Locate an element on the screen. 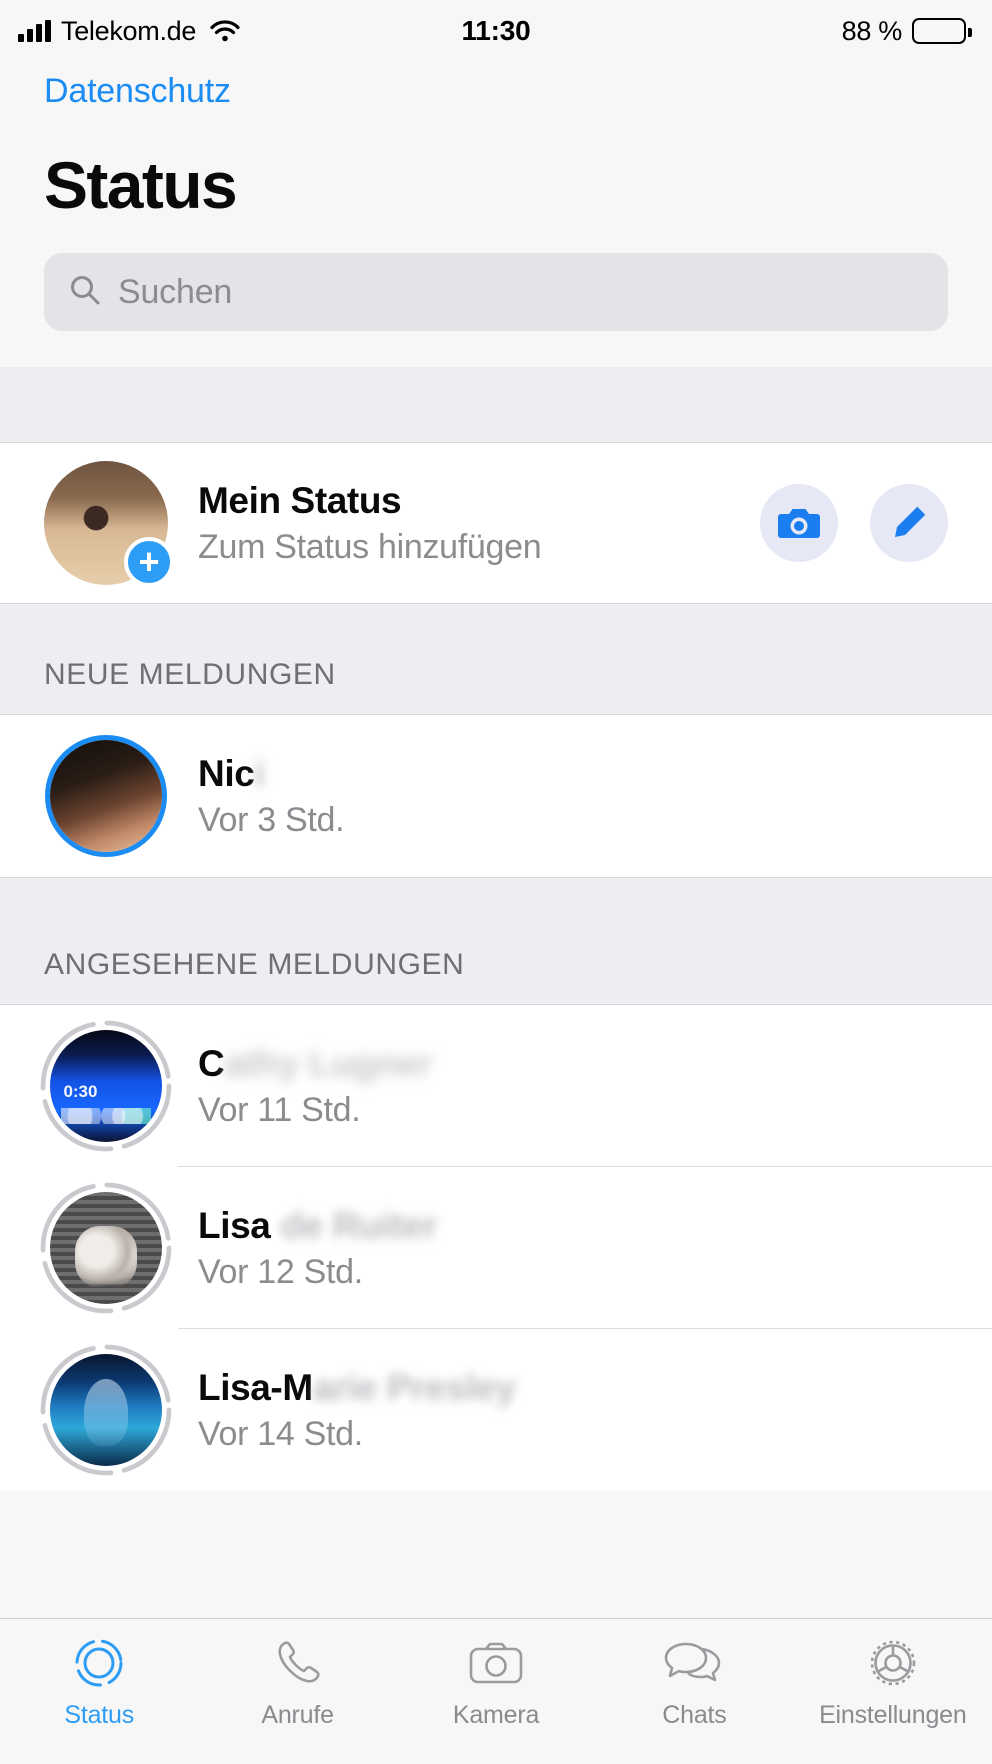 Image resolution: width=992 pixels, height=1764 pixels. my-status-subtitle: Zum Status hinzufügen is located at coordinates (370, 546).